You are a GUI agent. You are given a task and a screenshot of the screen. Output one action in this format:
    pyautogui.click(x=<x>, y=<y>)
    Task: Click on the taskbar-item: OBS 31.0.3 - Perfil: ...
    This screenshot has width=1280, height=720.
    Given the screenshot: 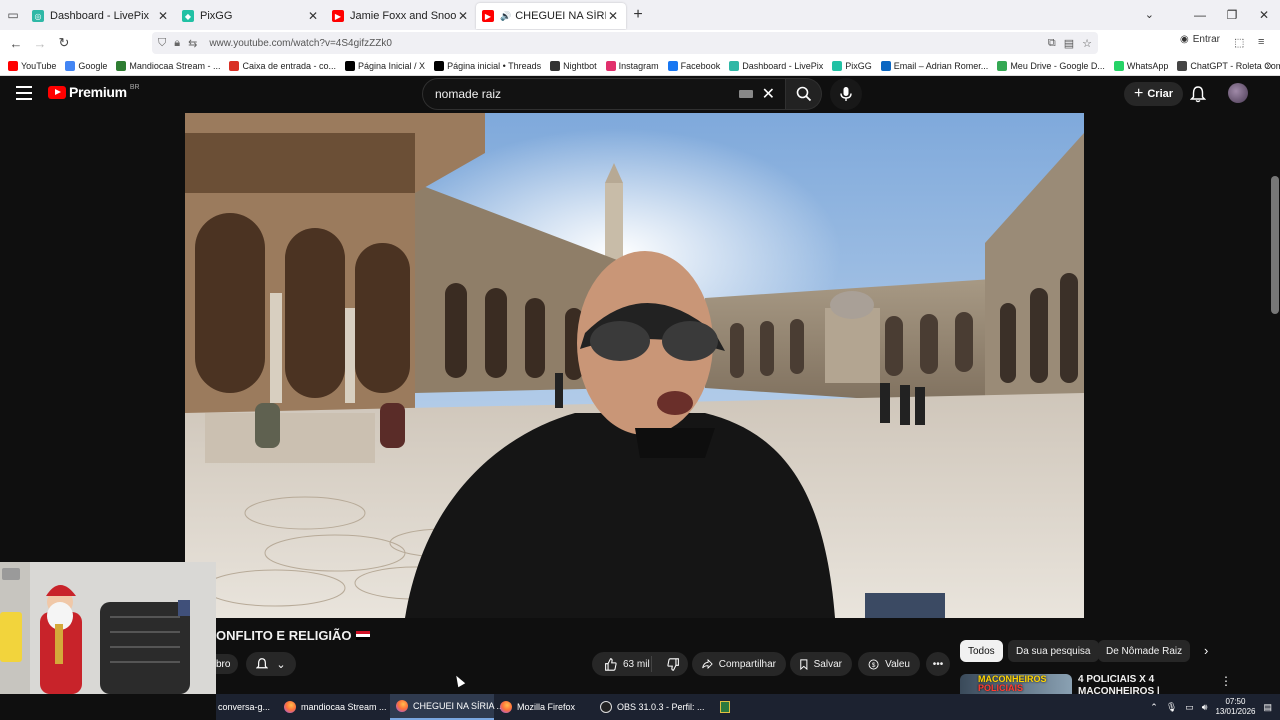 What is the action you would take?
    pyautogui.click(x=654, y=707)
    